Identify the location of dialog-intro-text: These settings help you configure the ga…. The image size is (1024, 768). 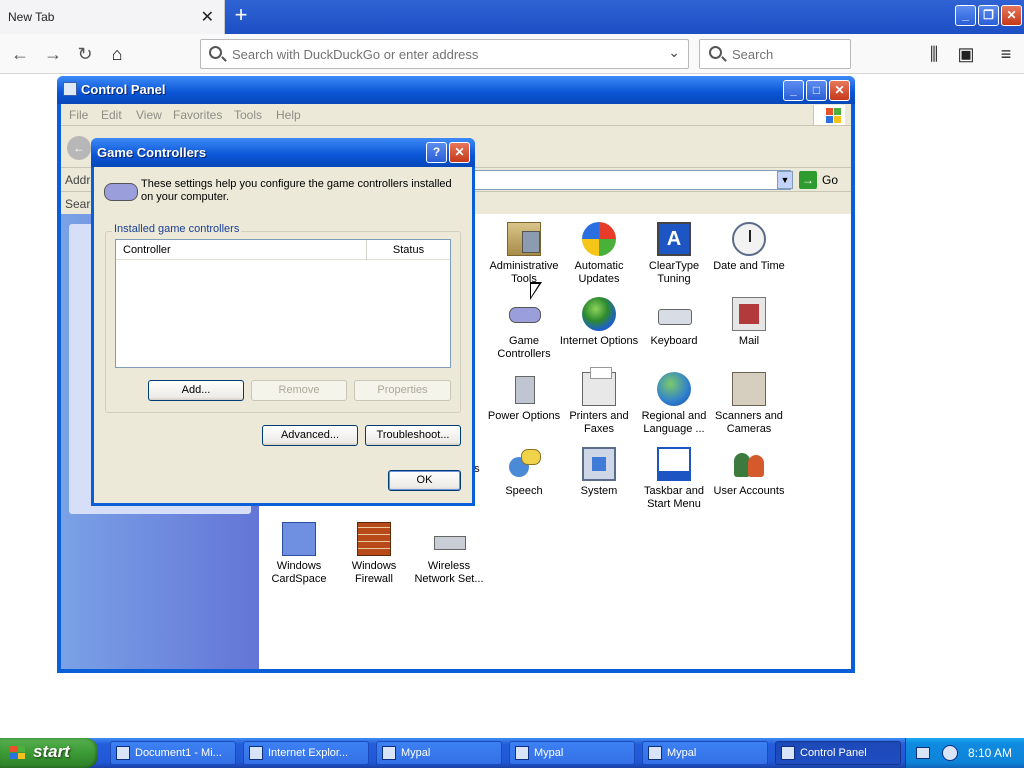
(296, 190).